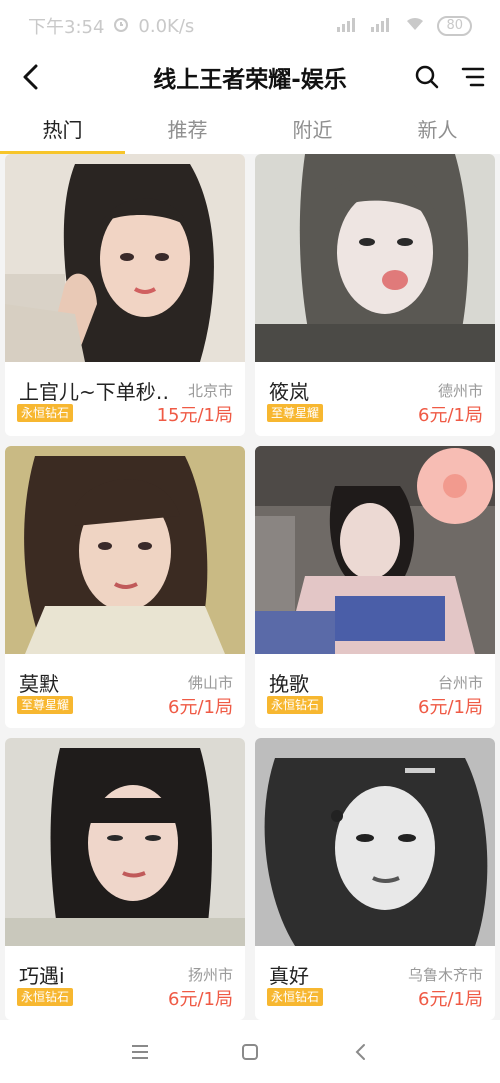  I want to click on player-city: 台州市, so click(460, 683).